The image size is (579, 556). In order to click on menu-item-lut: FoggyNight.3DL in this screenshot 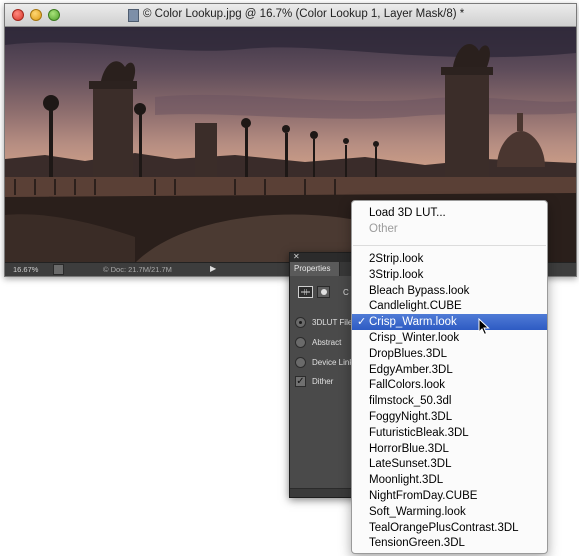, I will do `click(449, 417)`.